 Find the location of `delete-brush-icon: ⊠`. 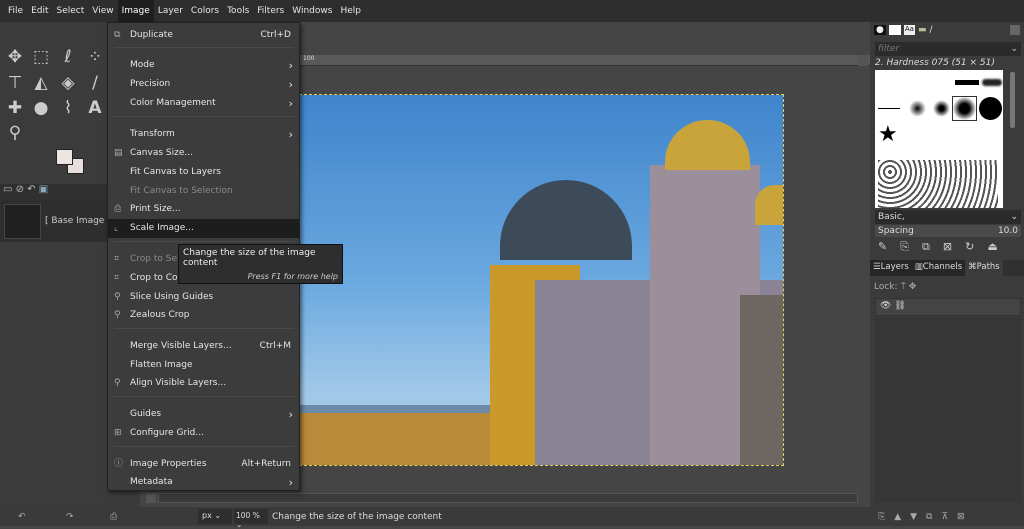

delete-brush-icon: ⊠ is located at coordinates (947, 247).